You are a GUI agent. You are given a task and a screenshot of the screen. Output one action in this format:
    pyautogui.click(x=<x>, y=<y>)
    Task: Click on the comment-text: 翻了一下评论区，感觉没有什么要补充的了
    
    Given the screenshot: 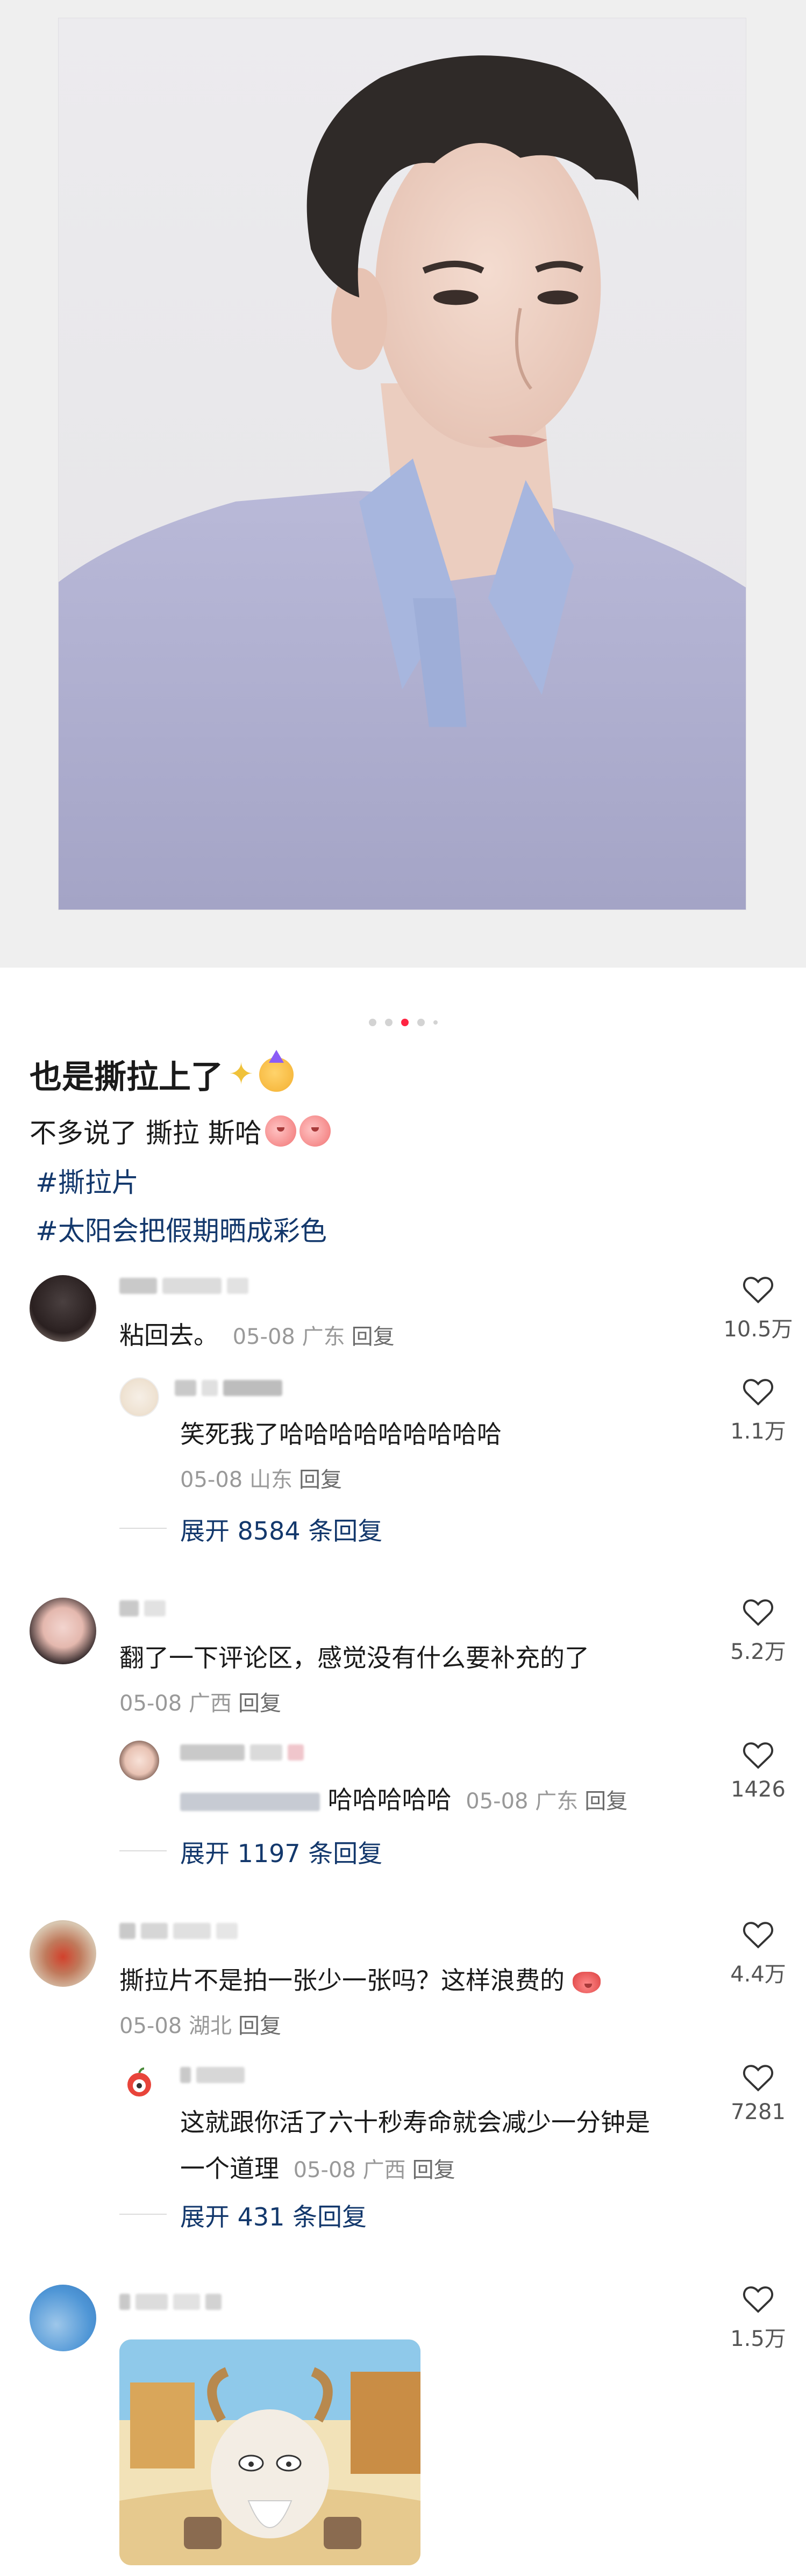 What is the action you would take?
    pyautogui.click(x=354, y=1657)
    